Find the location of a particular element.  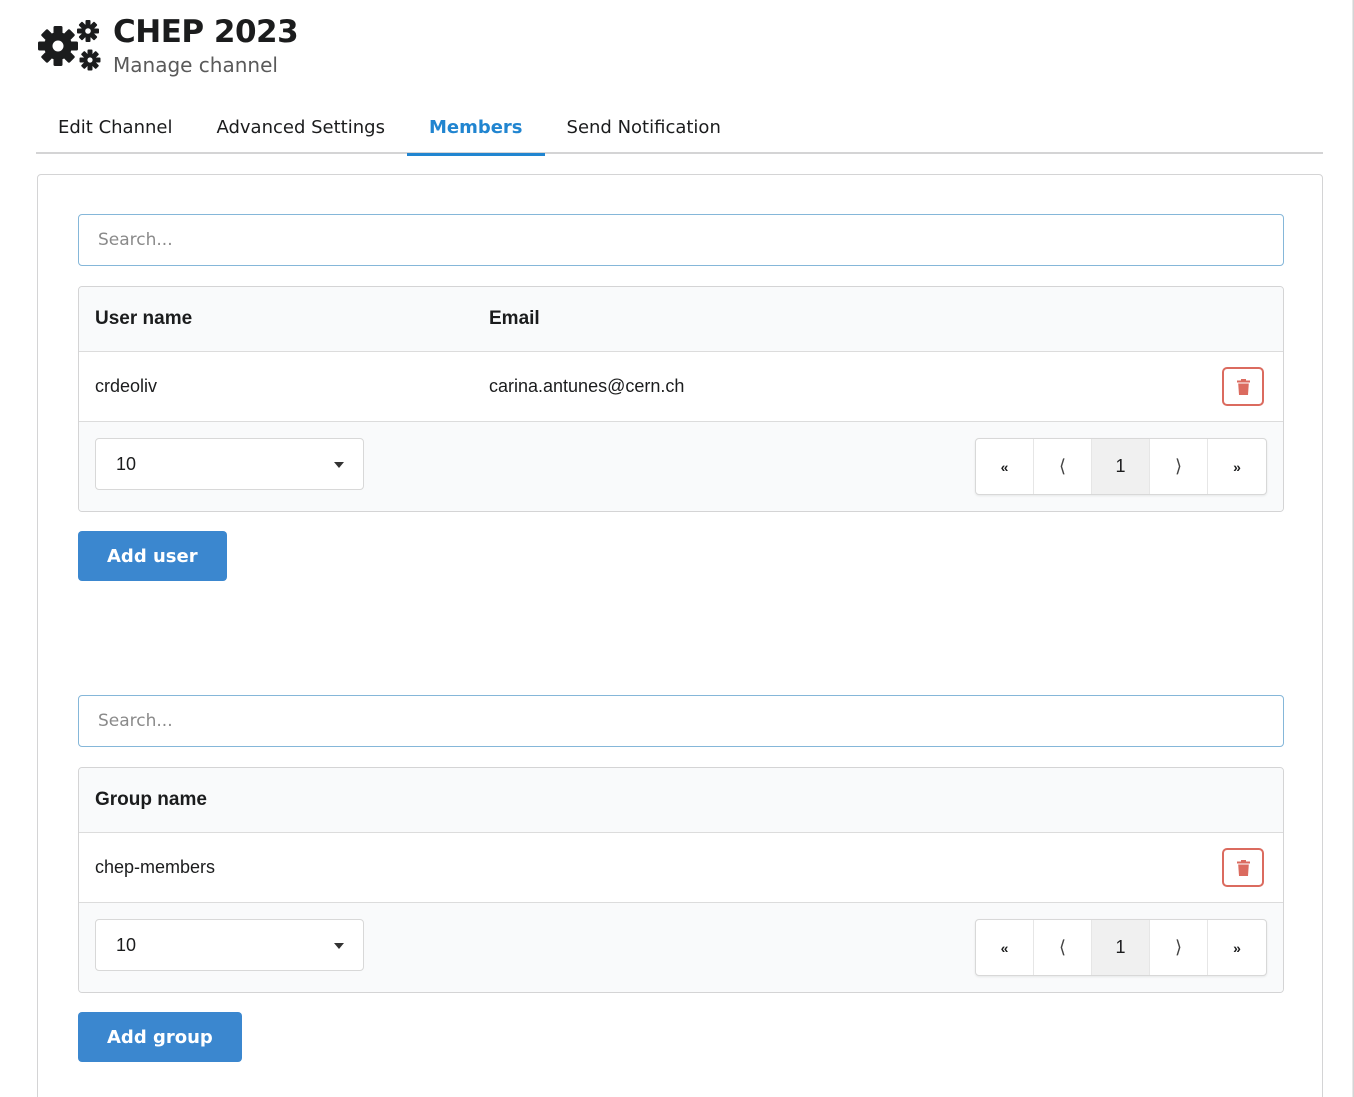

user-email-cell: carina.antunes@cern.ch is located at coordinates (587, 386).